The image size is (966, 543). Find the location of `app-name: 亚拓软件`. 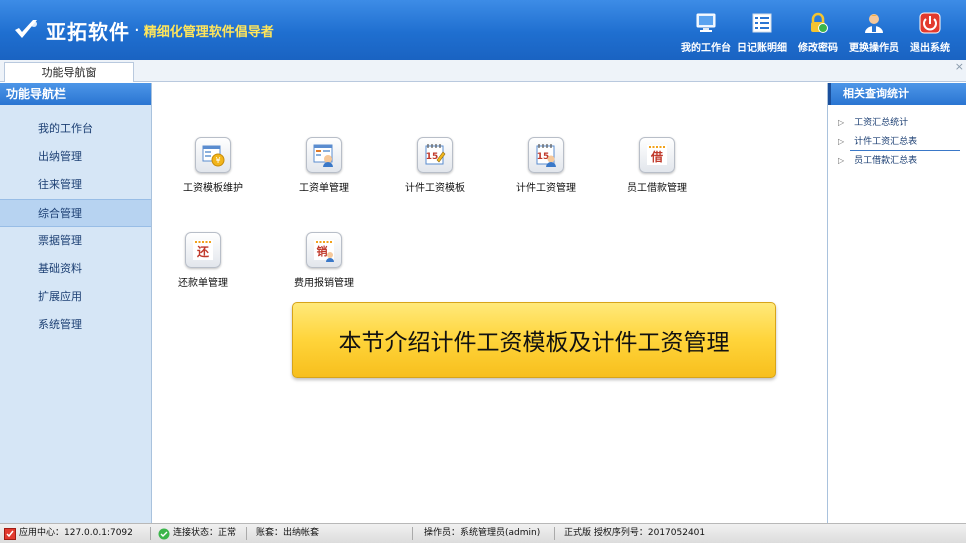

app-name: 亚拓软件 is located at coordinates (88, 31).